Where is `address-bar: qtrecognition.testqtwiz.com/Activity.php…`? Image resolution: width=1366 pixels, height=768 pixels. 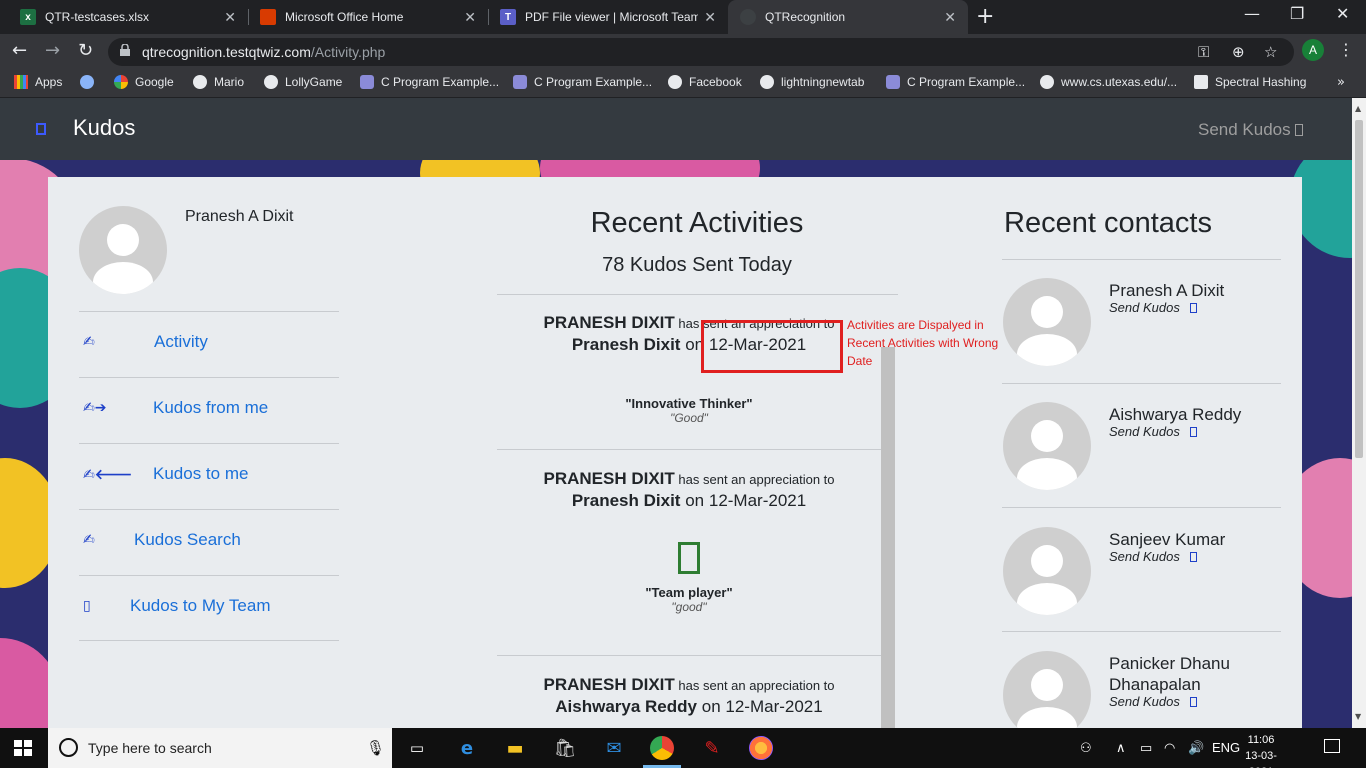
address-bar: qtrecognition.testqtwiz.com/Activity.php… is located at coordinates (701, 52).